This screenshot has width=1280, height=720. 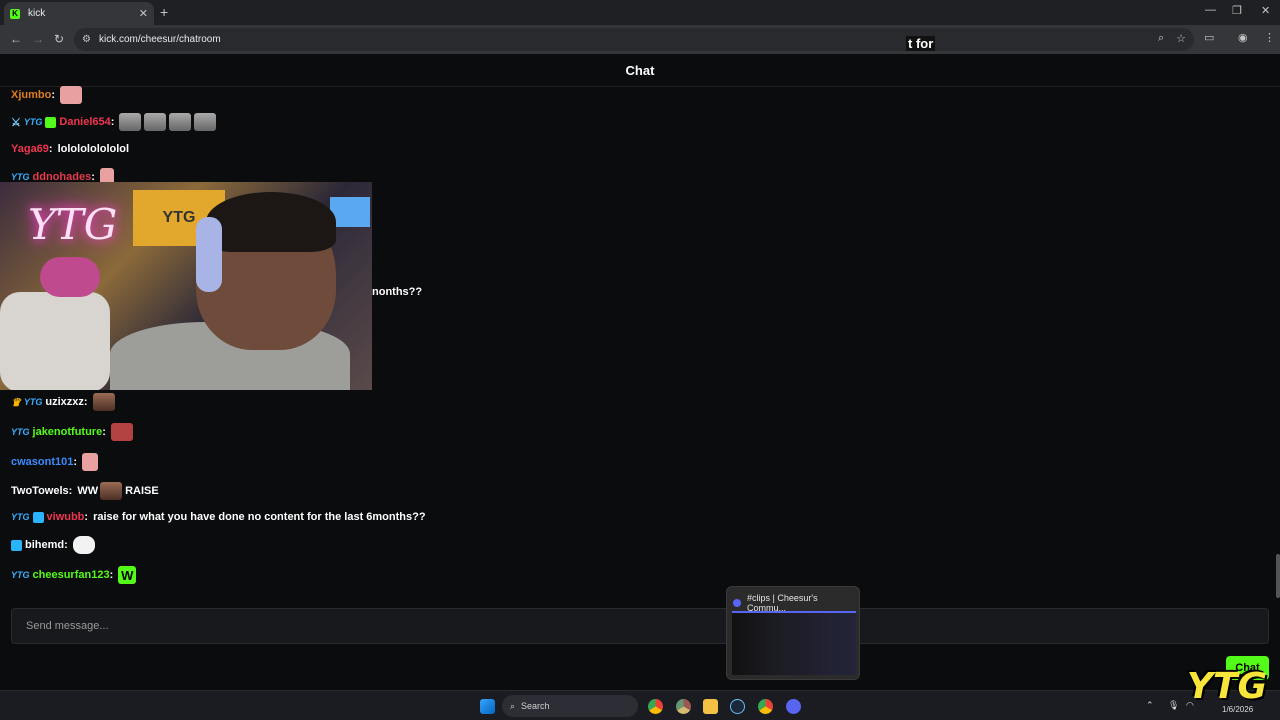 I want to click on browser-tab: K kick ✕, so click(x=79, y=13).